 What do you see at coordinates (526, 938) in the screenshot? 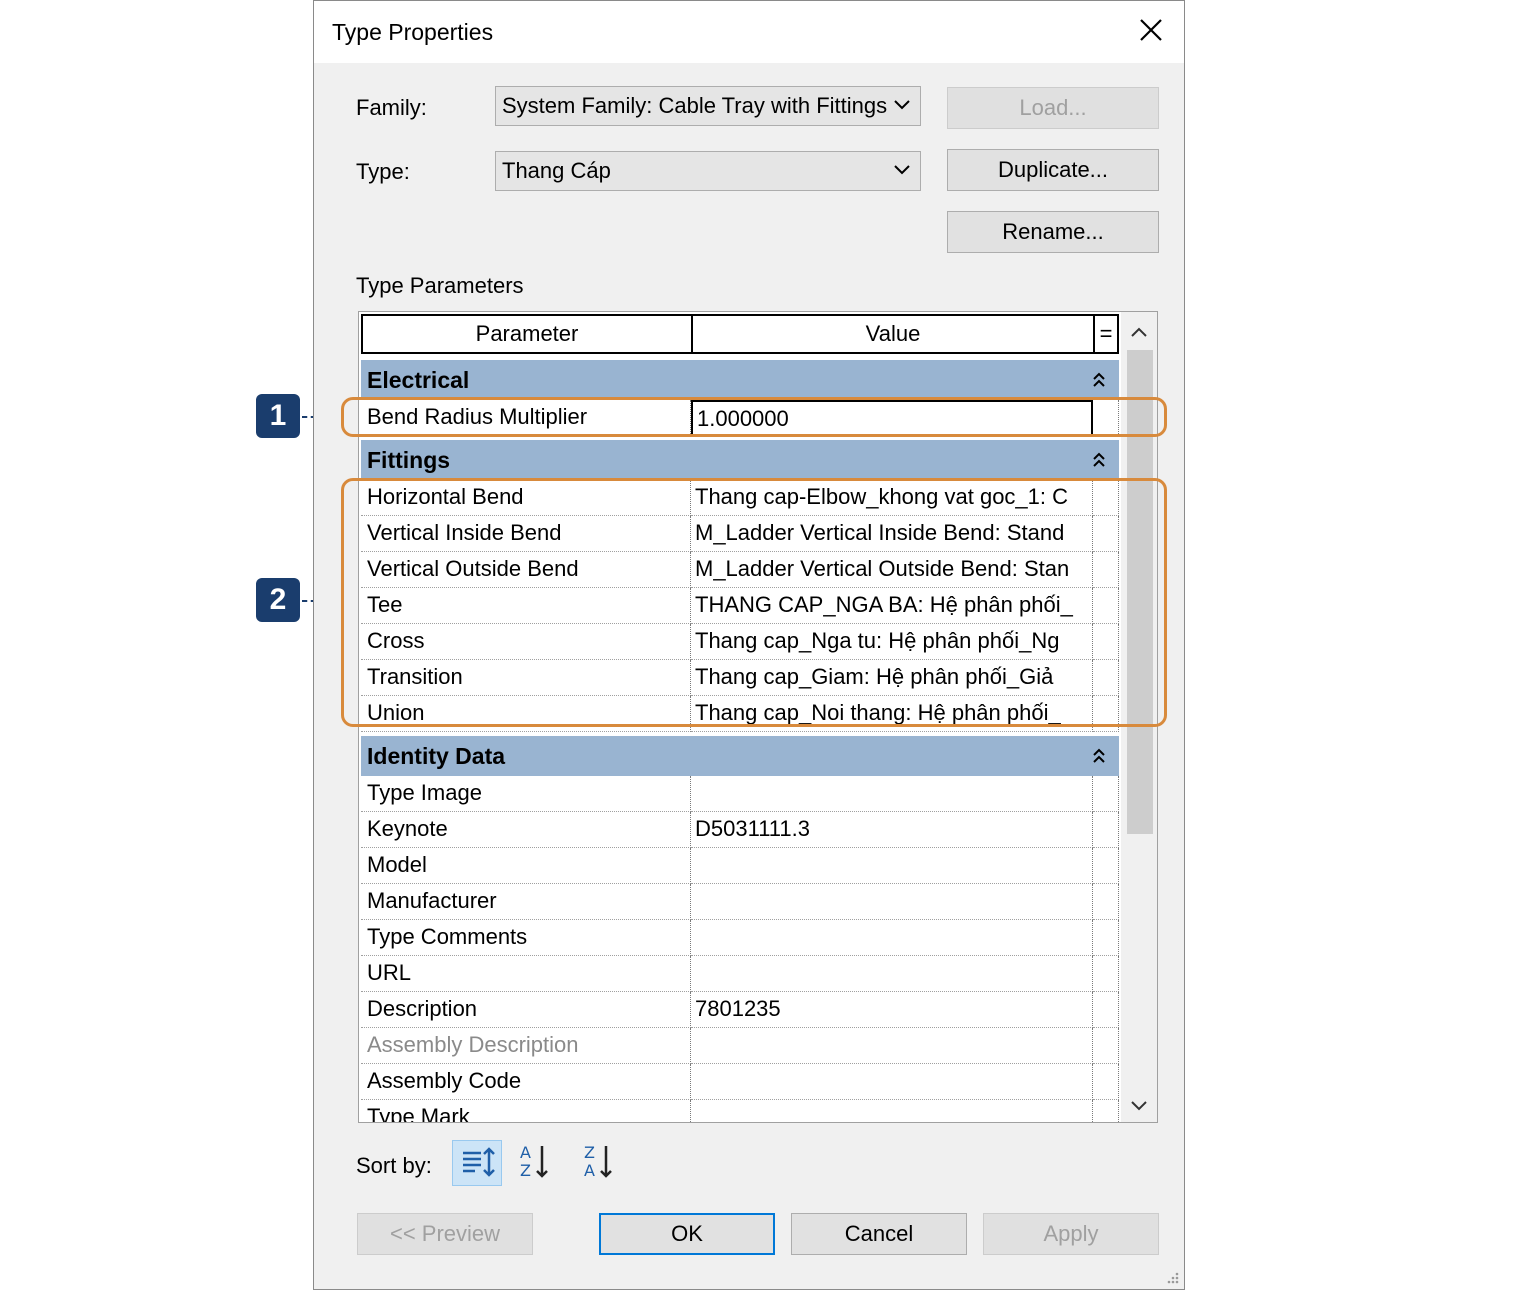
I see `param-name: Type Comments` at bounding box center [526, 938].